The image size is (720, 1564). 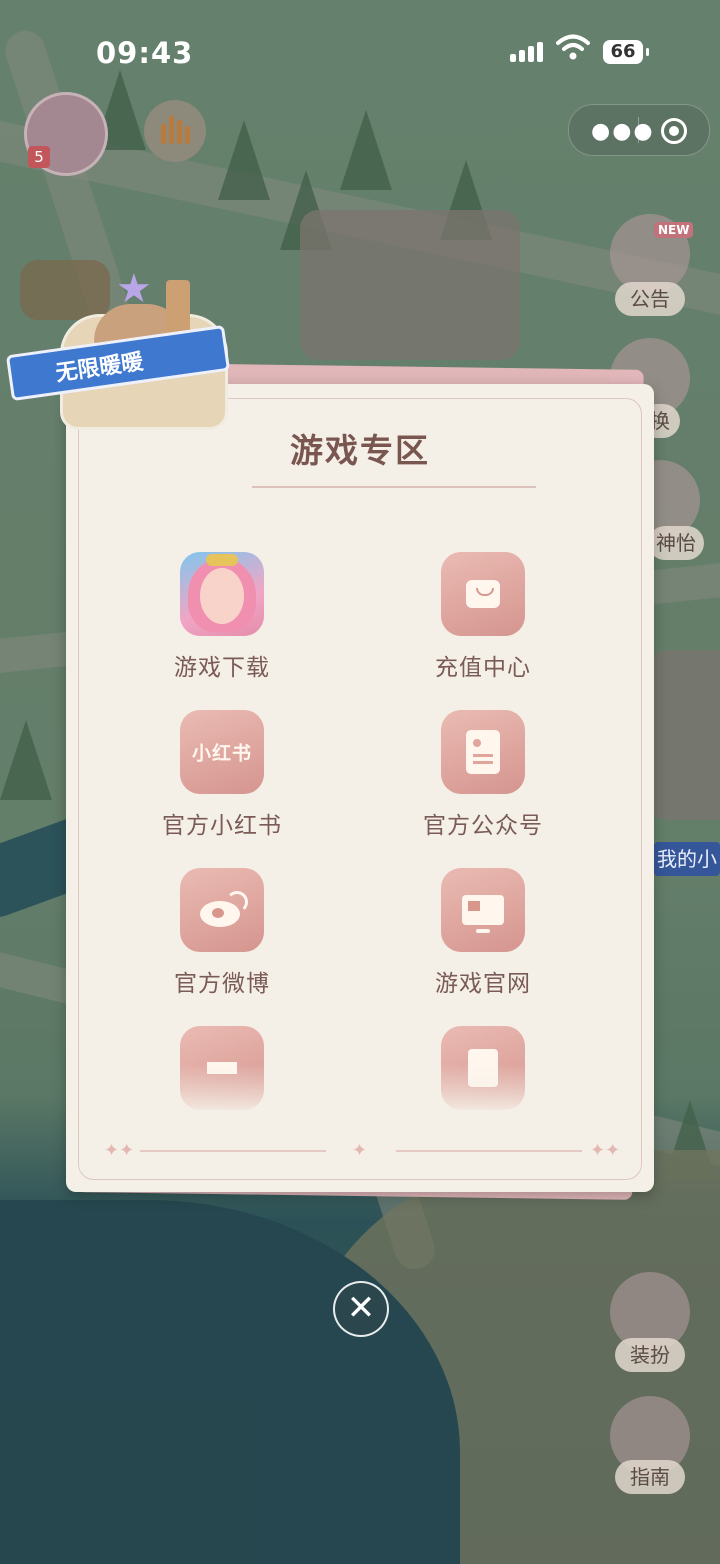 What do you see at coordinates (623, 131) in the screenshot?
I see `more-dots-icon: ●●●` at bounding box center [623, 131].